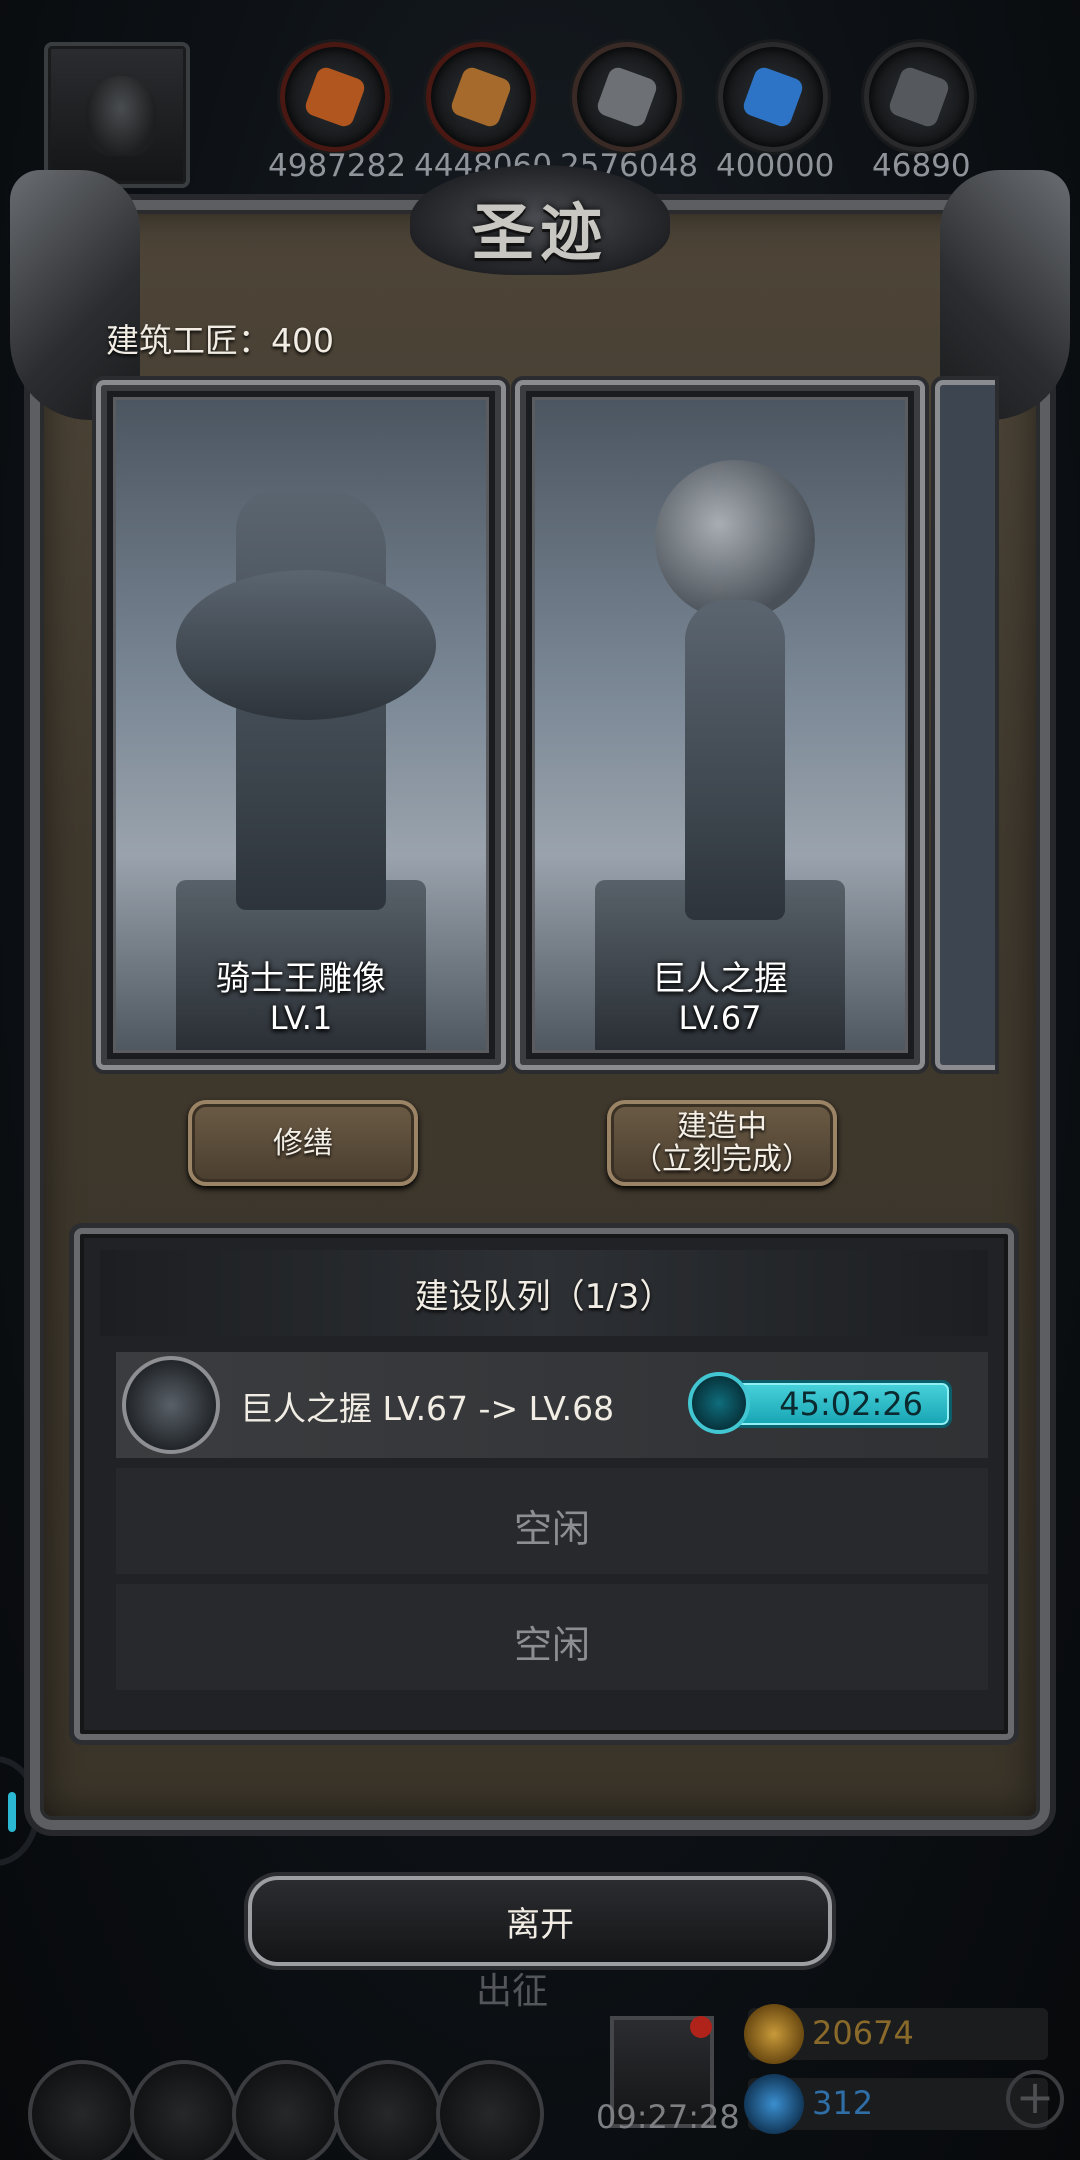  I want to click on food-value: 4987282, so click(337, 166).